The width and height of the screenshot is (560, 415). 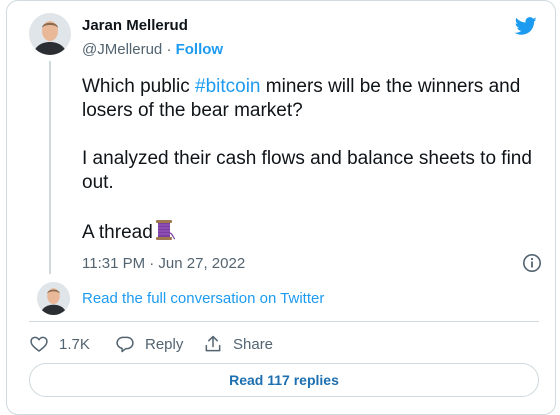 What do you see at coordinates (312, 232) in the screenshot?
I see `tweet-paragraph-3: A thread` at bounding box center [312, 232].